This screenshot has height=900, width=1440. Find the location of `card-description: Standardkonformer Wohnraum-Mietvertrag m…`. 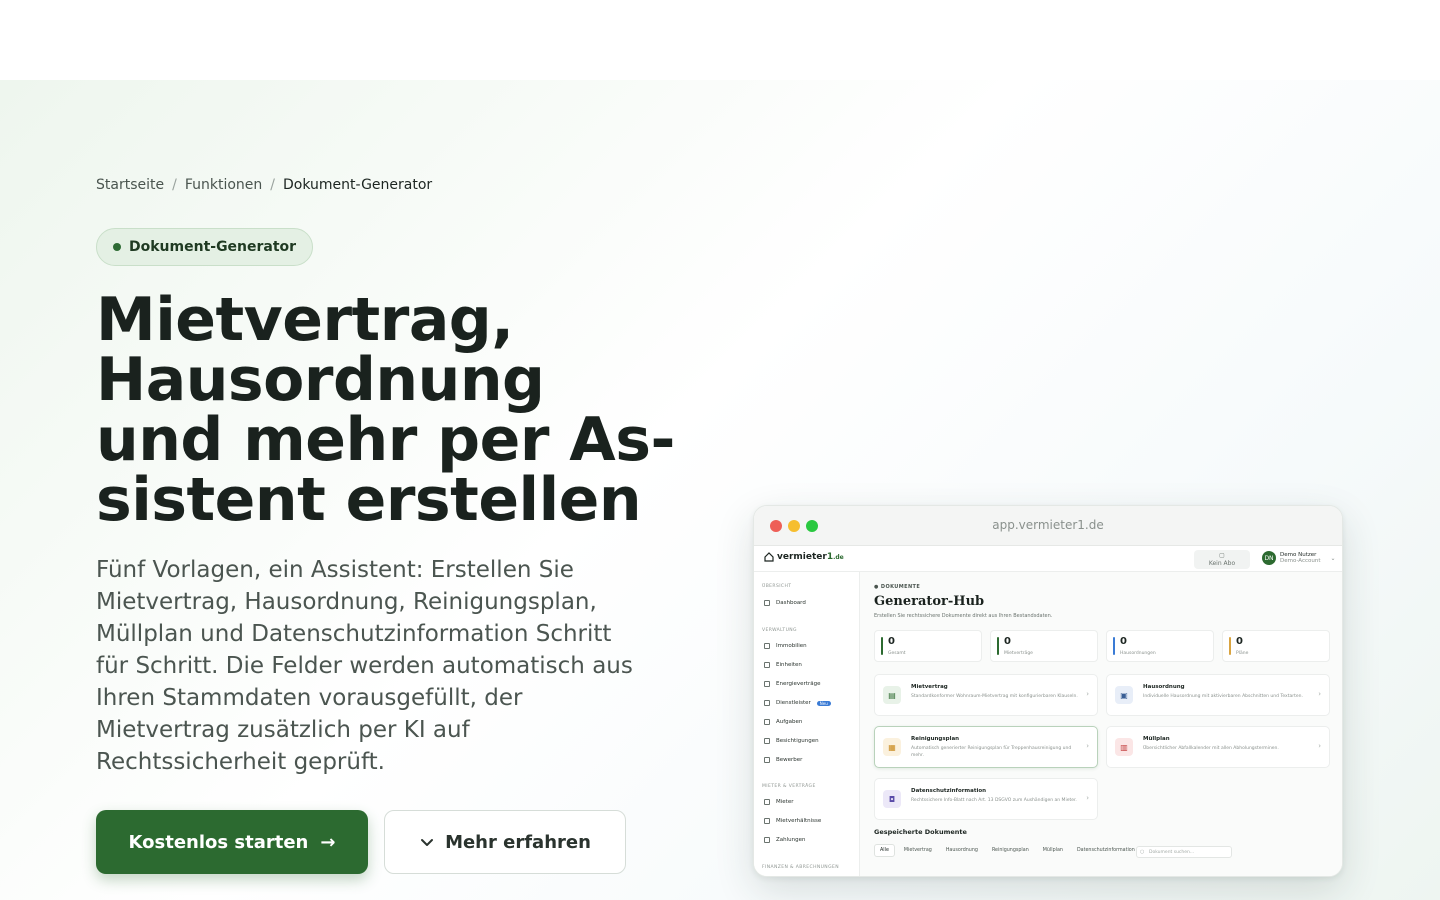

card-description: Standardkonformer Wohnraum-Mietvertrag m… is located at coordinates (994, 696).